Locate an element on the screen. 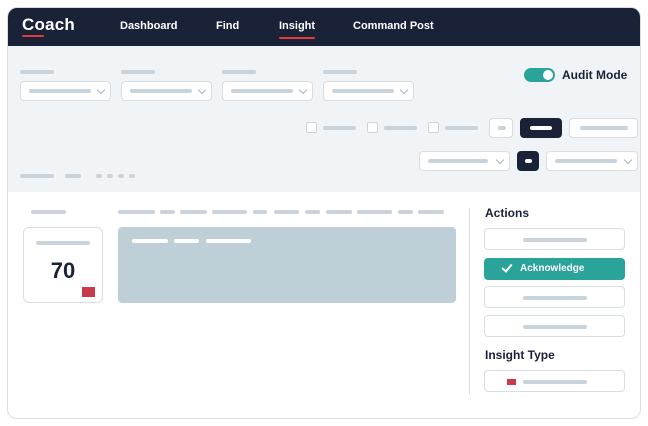 This screenshot has width=648, height=426. score-card: 70 is located at coordinates (63, 265).